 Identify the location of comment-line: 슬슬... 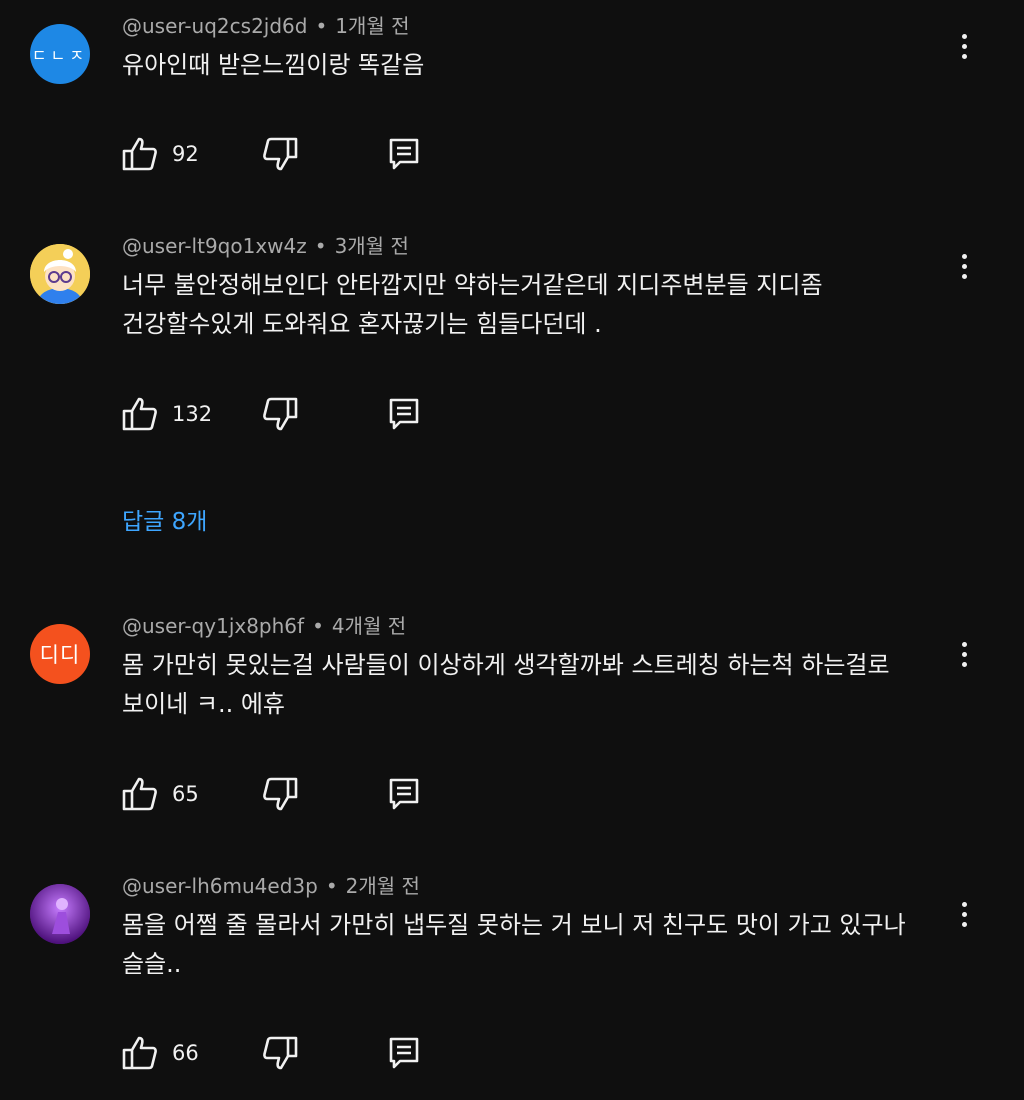
(152, 964).